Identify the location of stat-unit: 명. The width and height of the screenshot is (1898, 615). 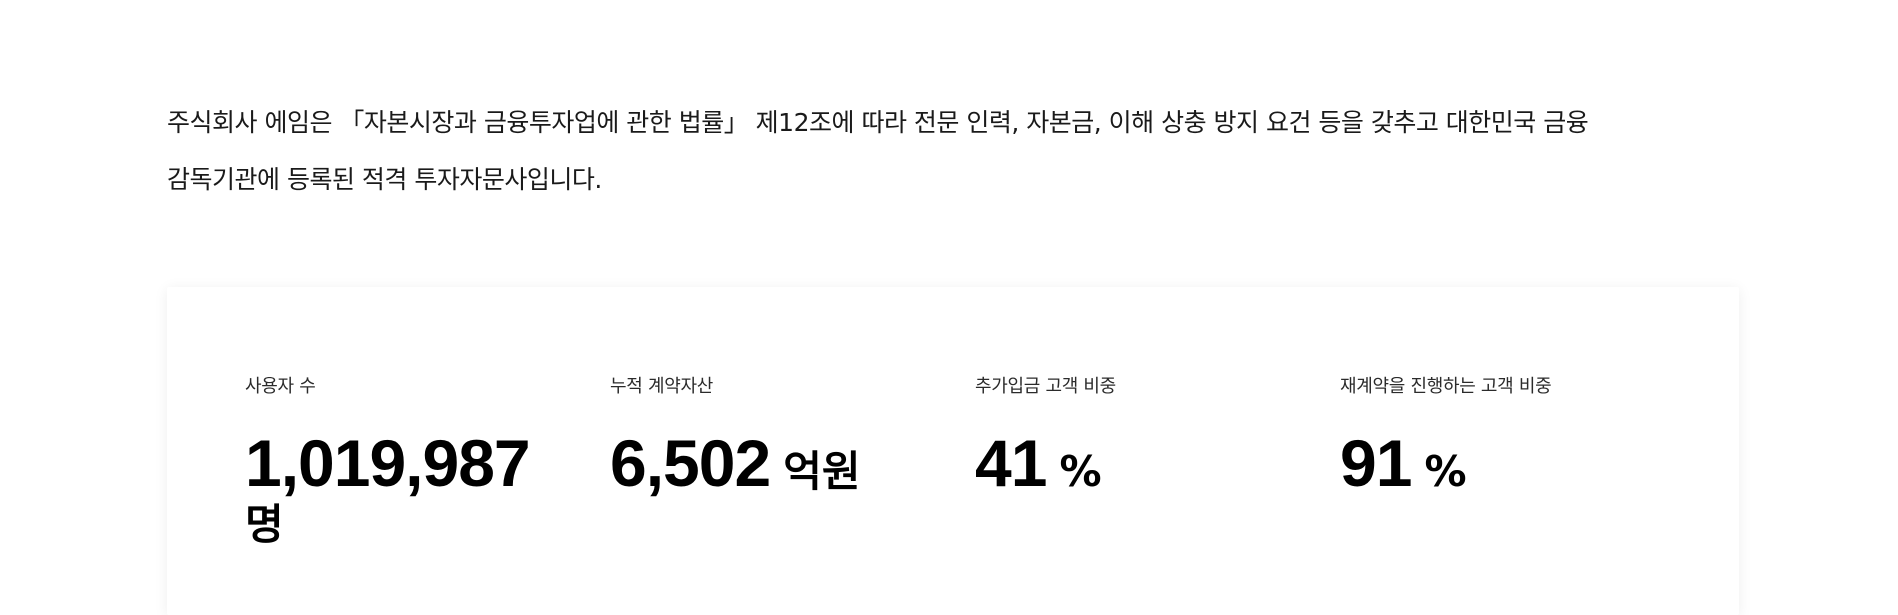
(264, 524).